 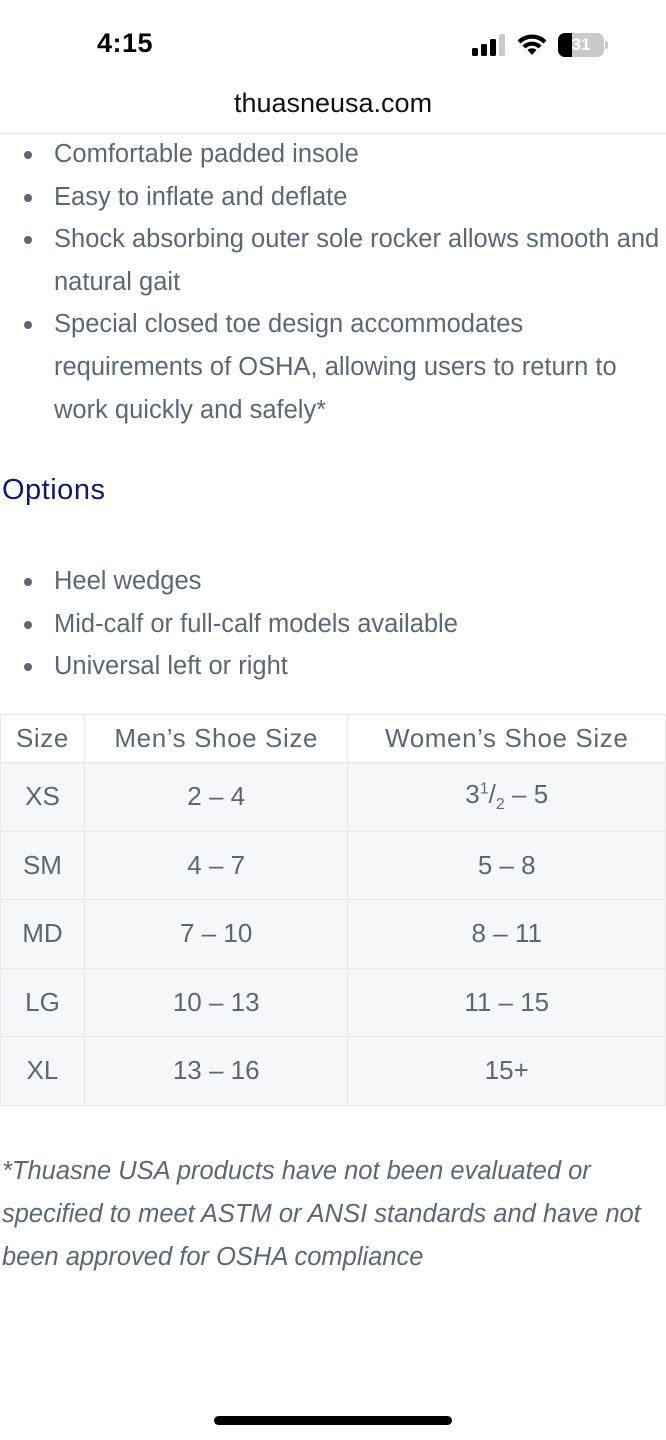 I want to click on mens-size-cell: 13 – 16, so click(x=216, y=1071).